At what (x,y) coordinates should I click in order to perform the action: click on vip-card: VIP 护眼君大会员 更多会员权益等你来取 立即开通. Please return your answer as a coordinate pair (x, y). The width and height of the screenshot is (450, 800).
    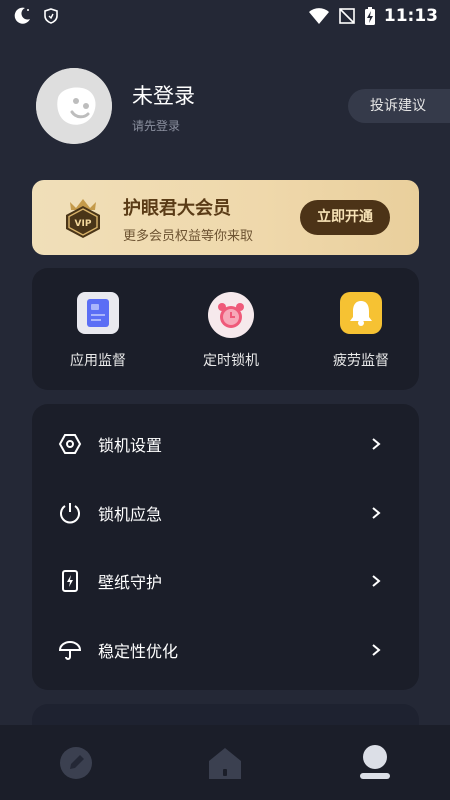
    Looking at the image, I should click on (225, 217).